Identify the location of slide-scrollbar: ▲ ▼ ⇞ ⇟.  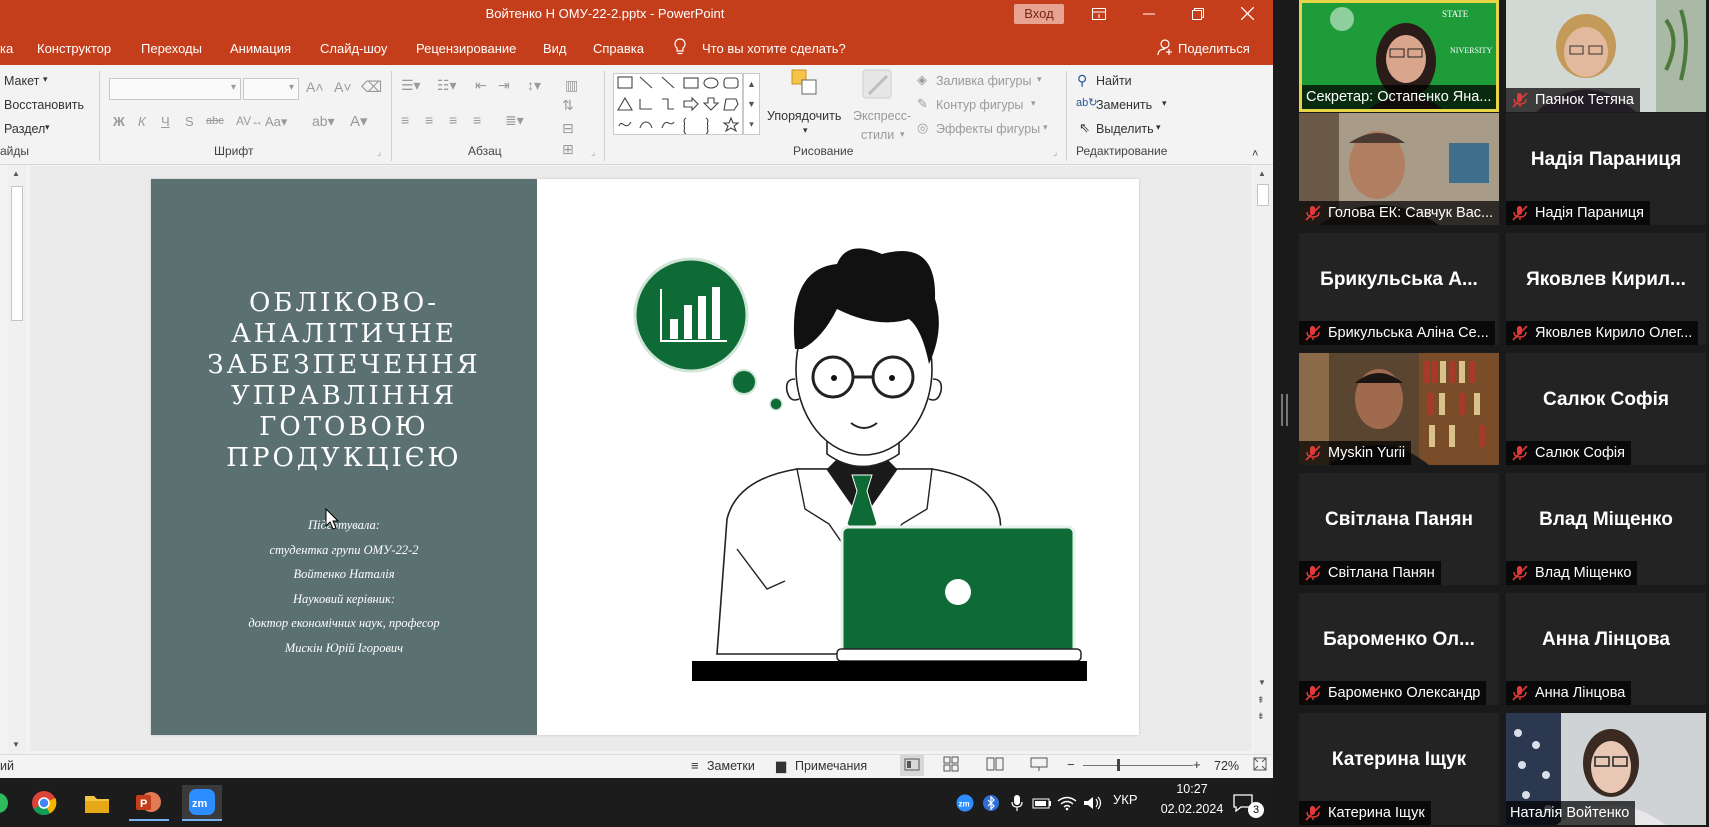
(1263, 460).